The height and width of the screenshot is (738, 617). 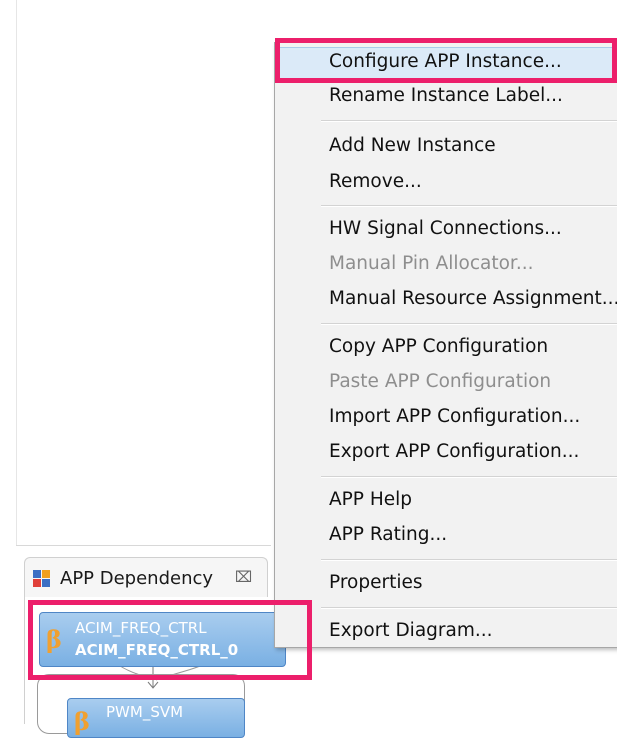 I want to click on menu-item-copy-app-configuration: Copy APP Configuration, so click(x=438, y=347).